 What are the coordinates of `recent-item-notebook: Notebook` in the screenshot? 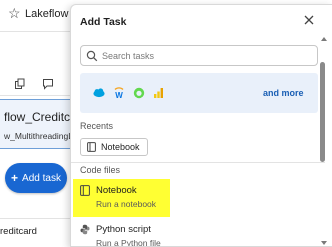 It's located at (114, 147).